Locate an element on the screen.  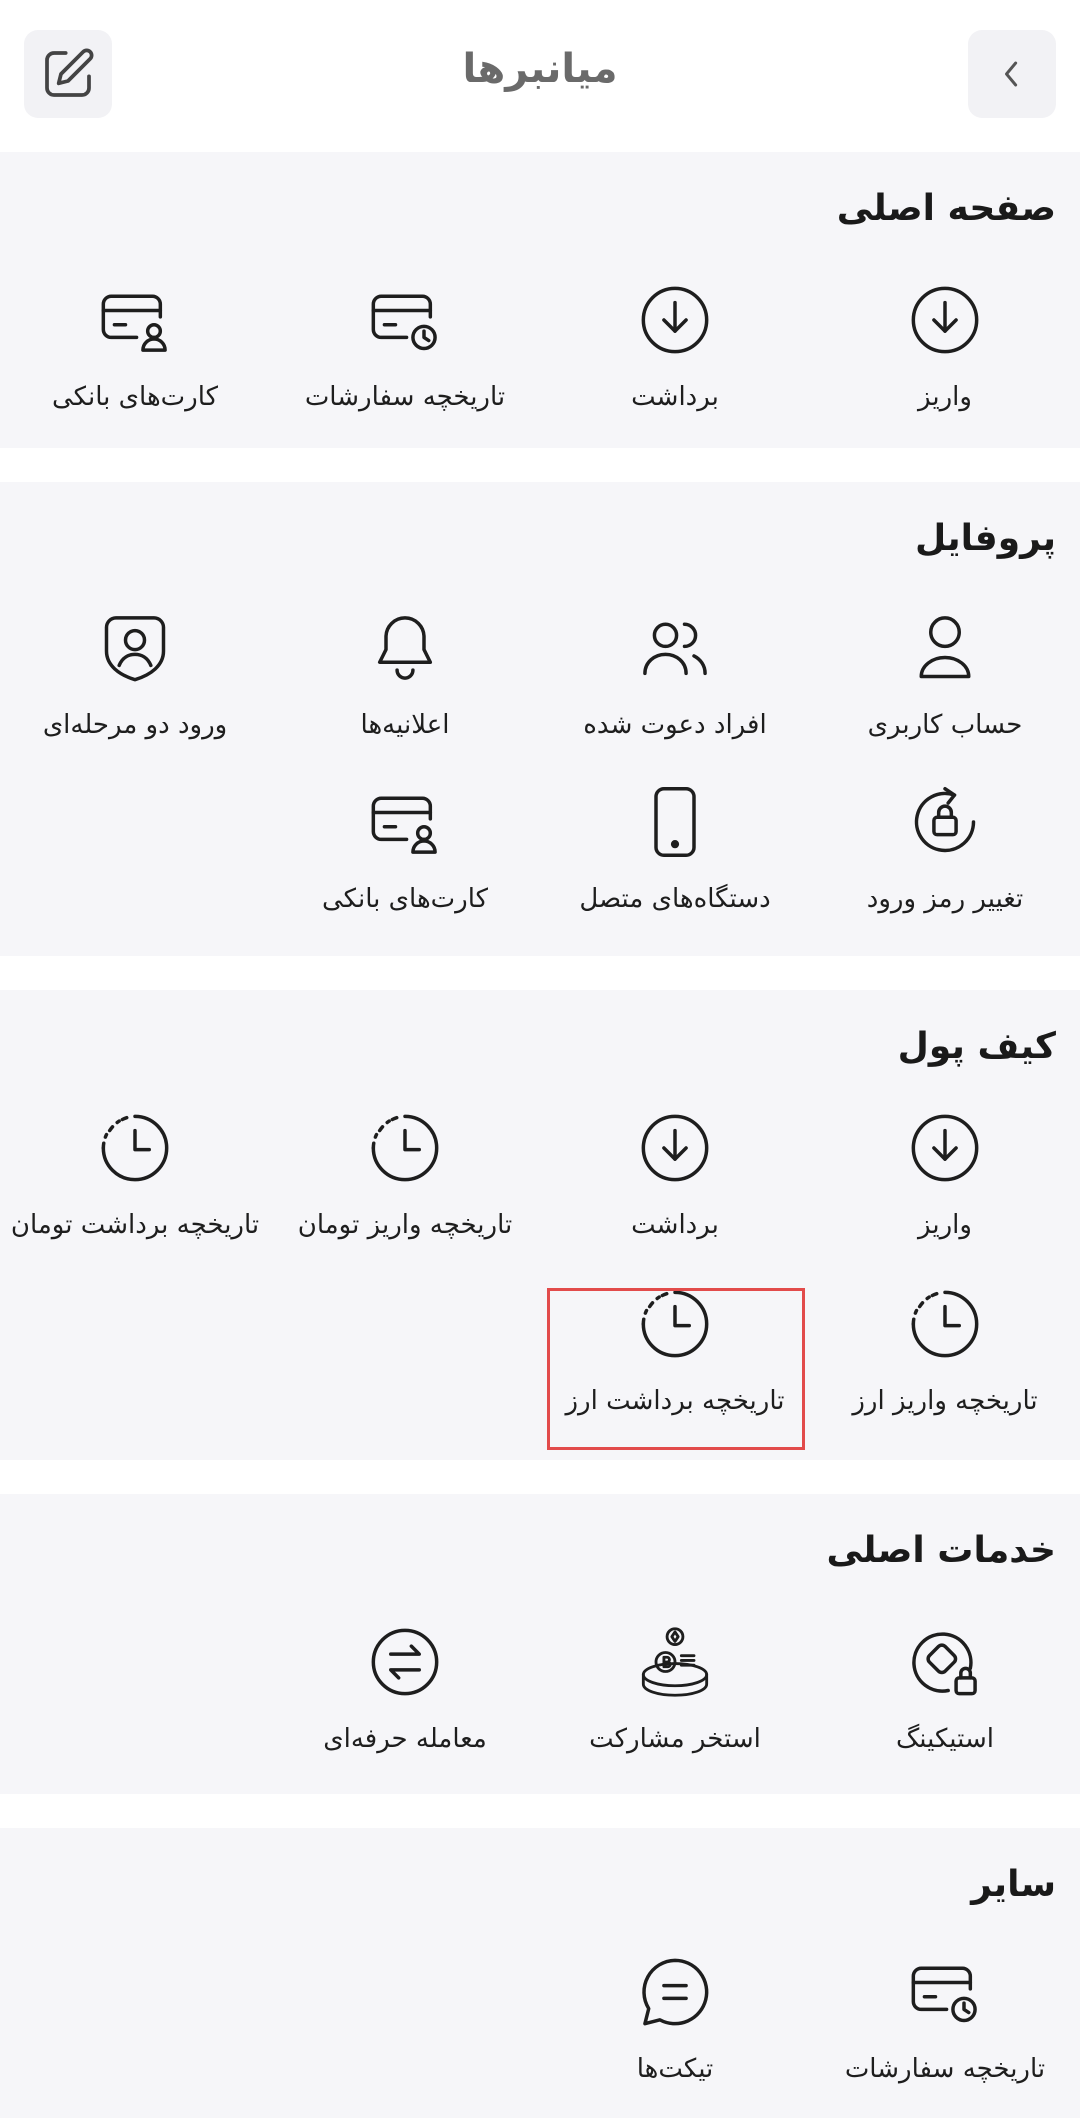
shortcut-label: تیکت‌ها is located at coordinates (675, 2069).